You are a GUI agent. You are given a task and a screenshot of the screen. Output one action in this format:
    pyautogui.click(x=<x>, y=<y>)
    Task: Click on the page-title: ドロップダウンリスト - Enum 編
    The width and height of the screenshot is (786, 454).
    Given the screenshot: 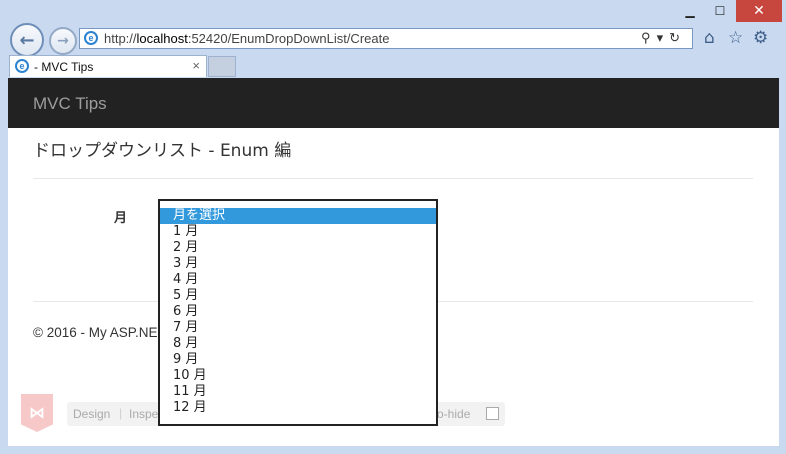 What is the action you would take?
    pyautogui.click(x=162, y=151)
    